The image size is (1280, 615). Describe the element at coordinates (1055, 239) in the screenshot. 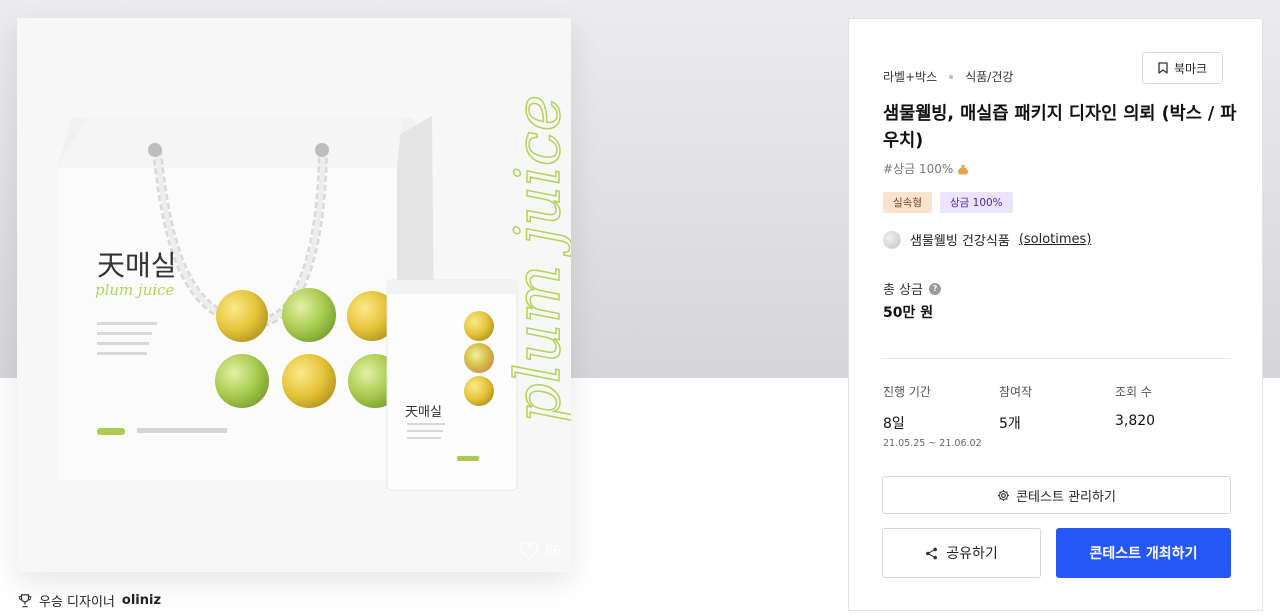

I see `host-id-link: (solotimes)` at that location.